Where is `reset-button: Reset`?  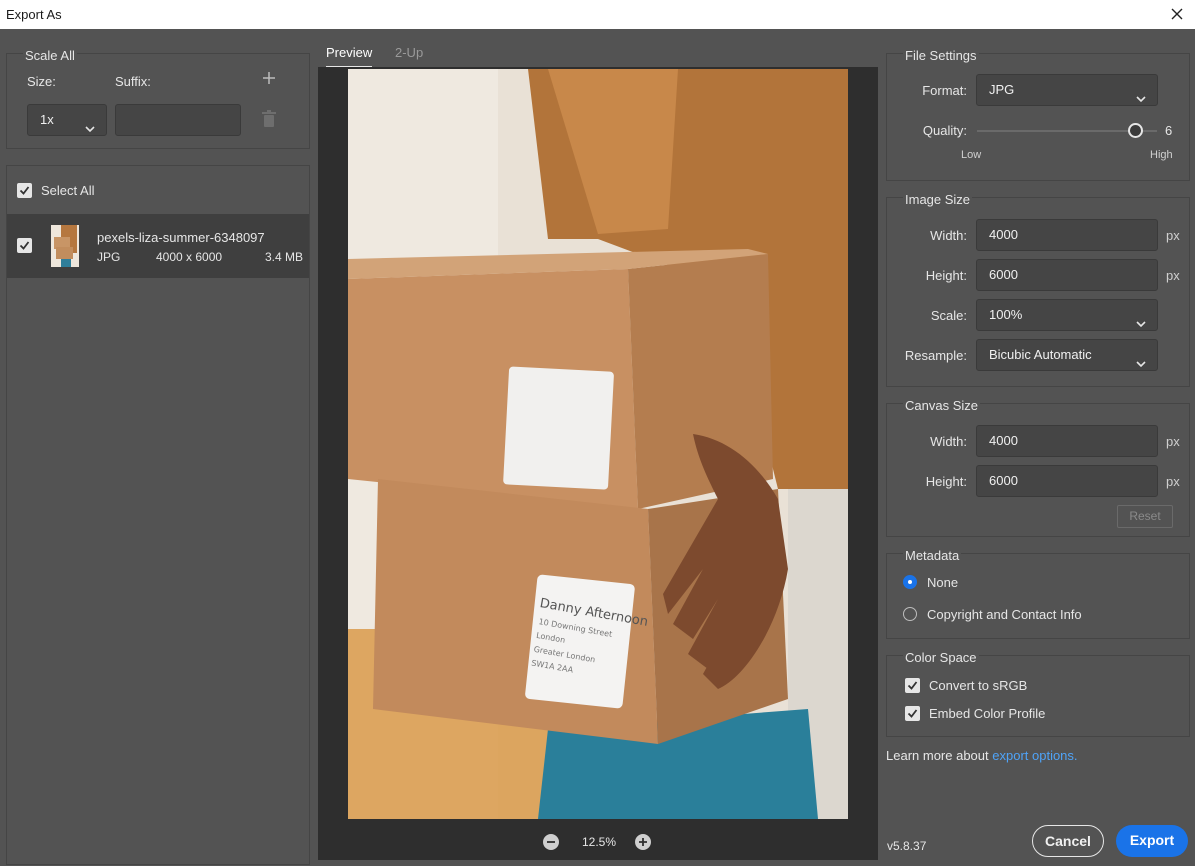
reset-button: Reset is located at coordinates (1145, 516).